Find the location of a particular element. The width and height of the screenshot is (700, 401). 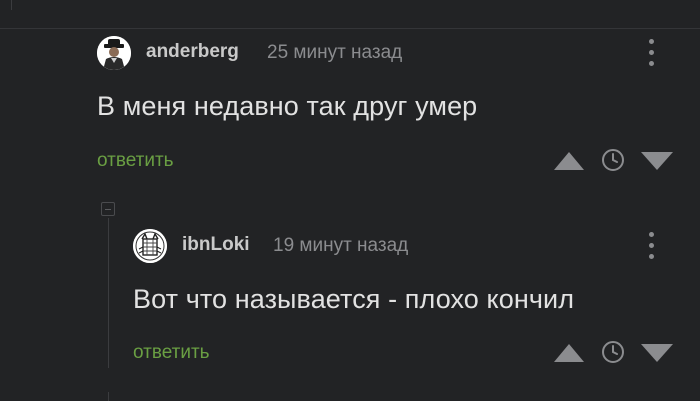

comment-text: Вот что называется - плохо кончил is located at coordinates (354, 299).